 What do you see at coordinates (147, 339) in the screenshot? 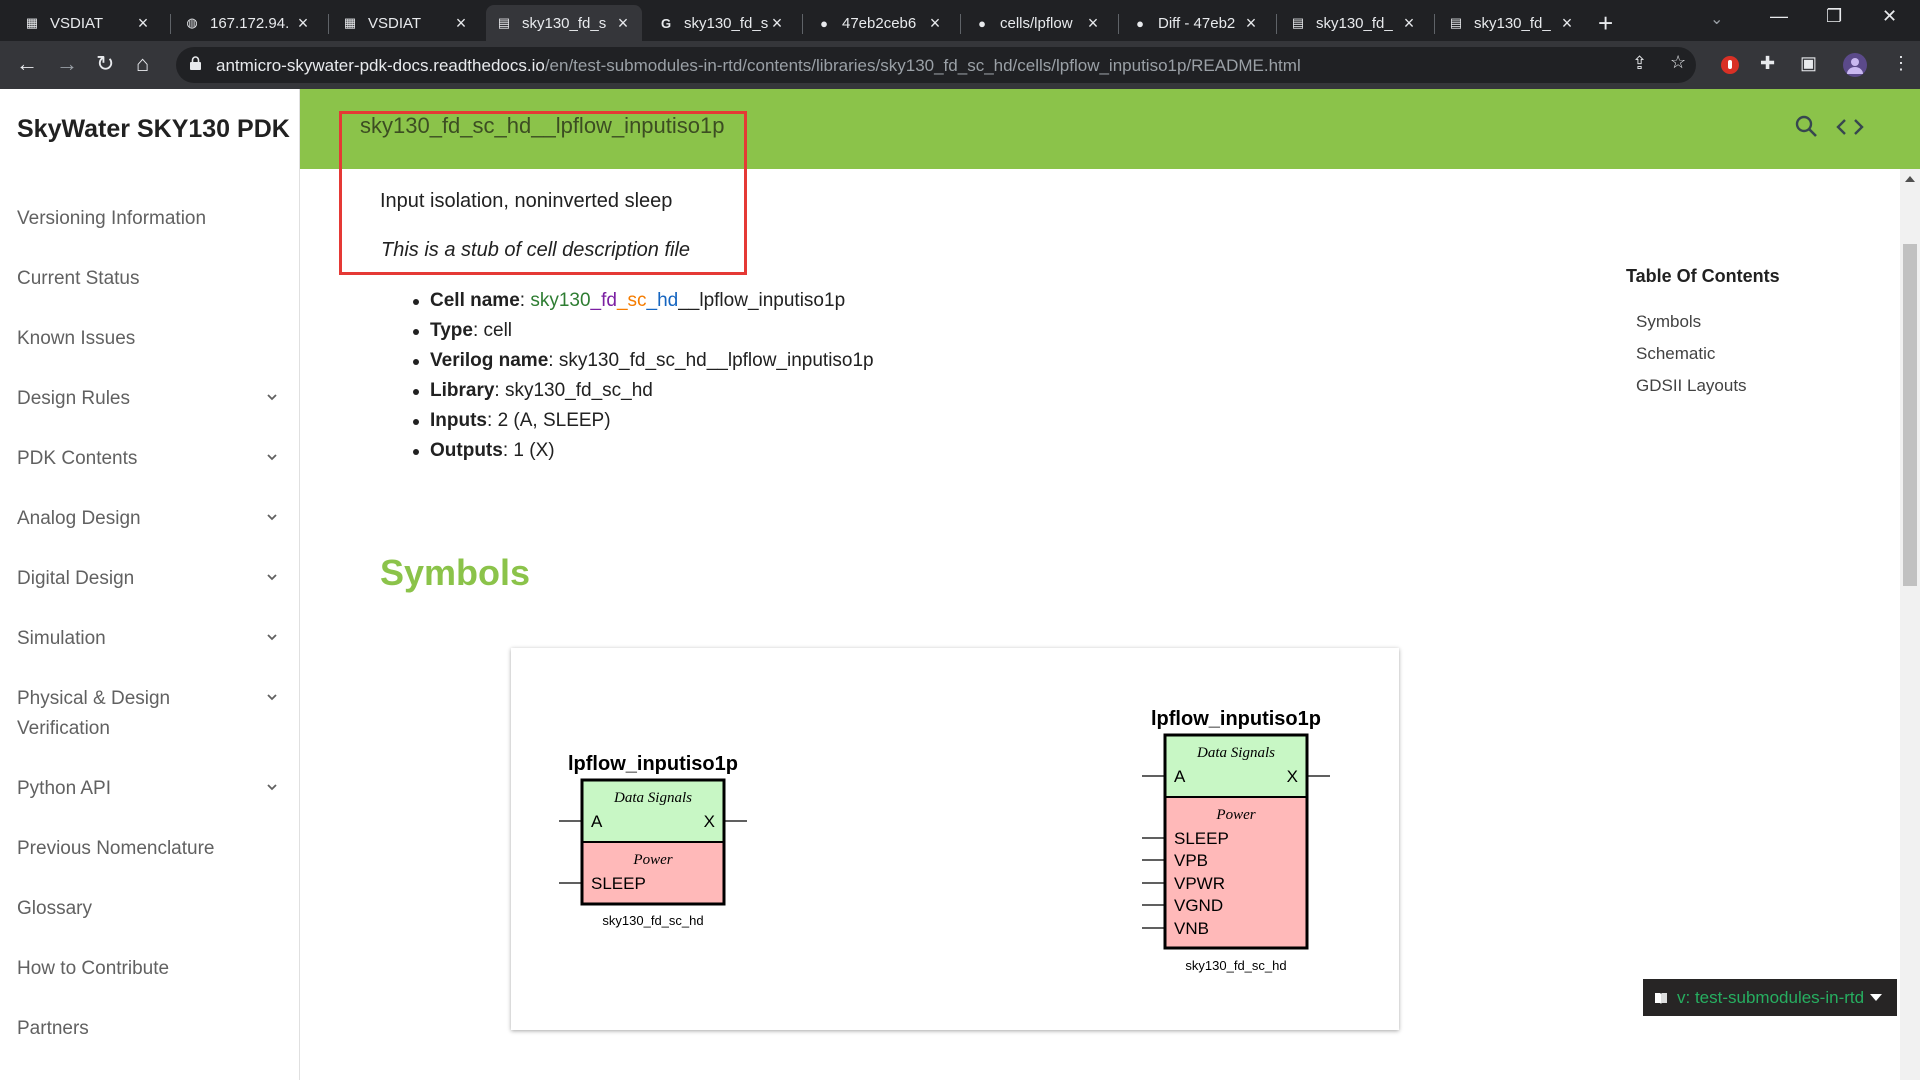
I see `sidebar-item-known-issues: Known Issues` at bounding box center [147, 339].